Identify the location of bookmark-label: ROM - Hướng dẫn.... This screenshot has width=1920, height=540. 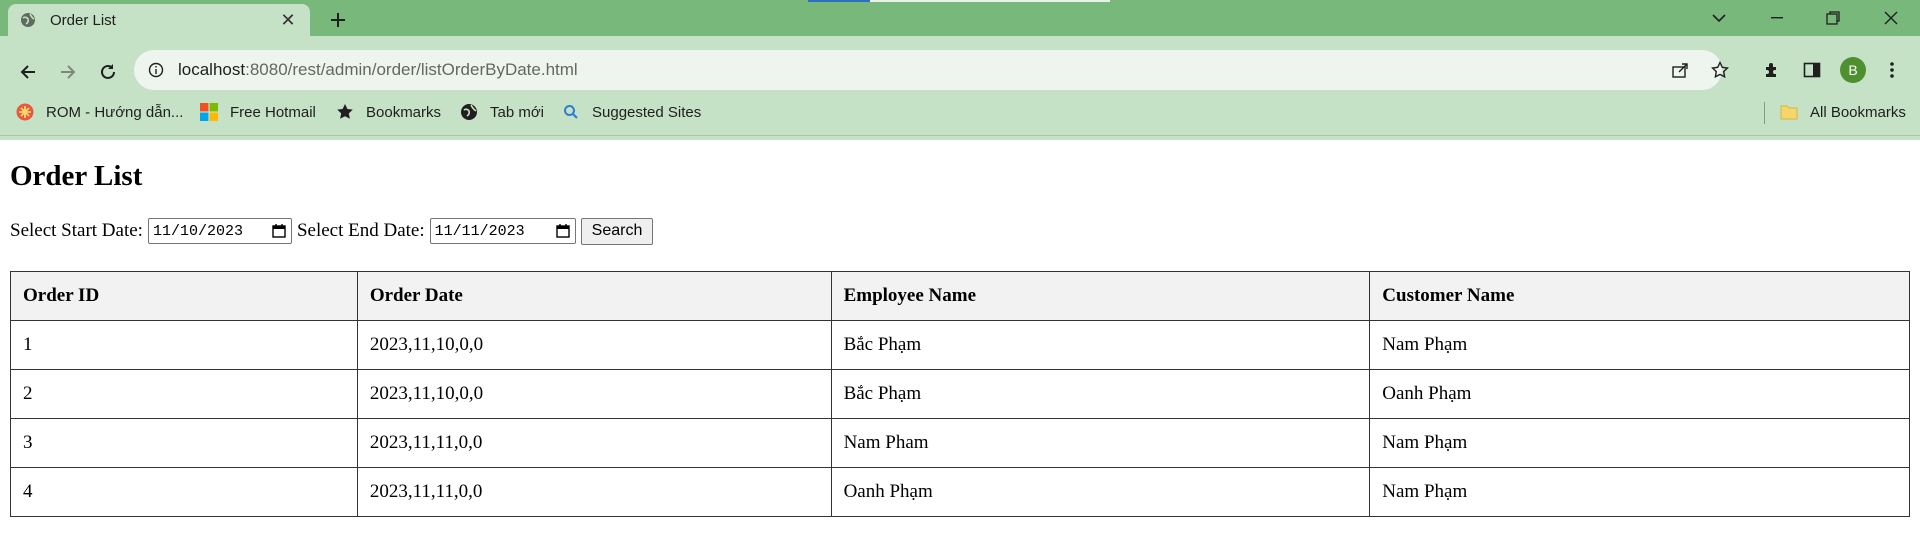
(115, 112).